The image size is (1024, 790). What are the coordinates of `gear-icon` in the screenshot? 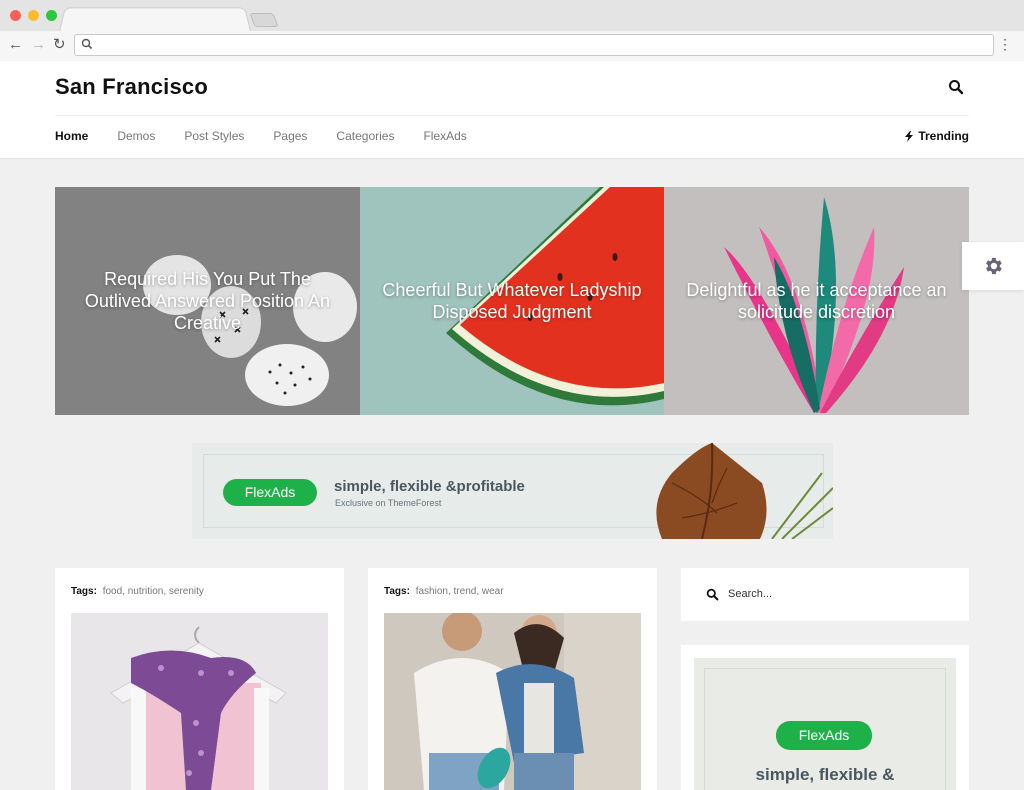 It's located at (994, 266).